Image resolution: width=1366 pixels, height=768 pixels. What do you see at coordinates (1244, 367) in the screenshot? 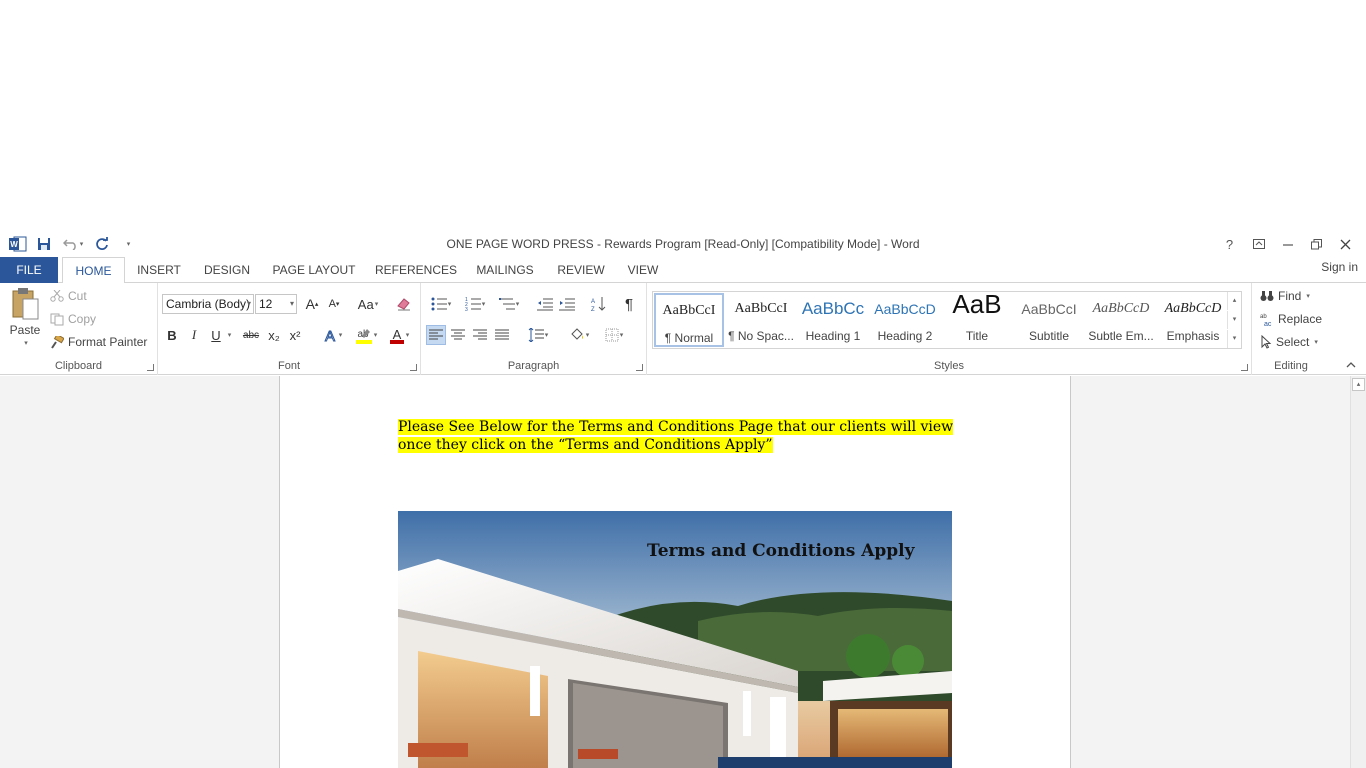
I see `styles-launcher-icon` at bounding box center [1244, 367].